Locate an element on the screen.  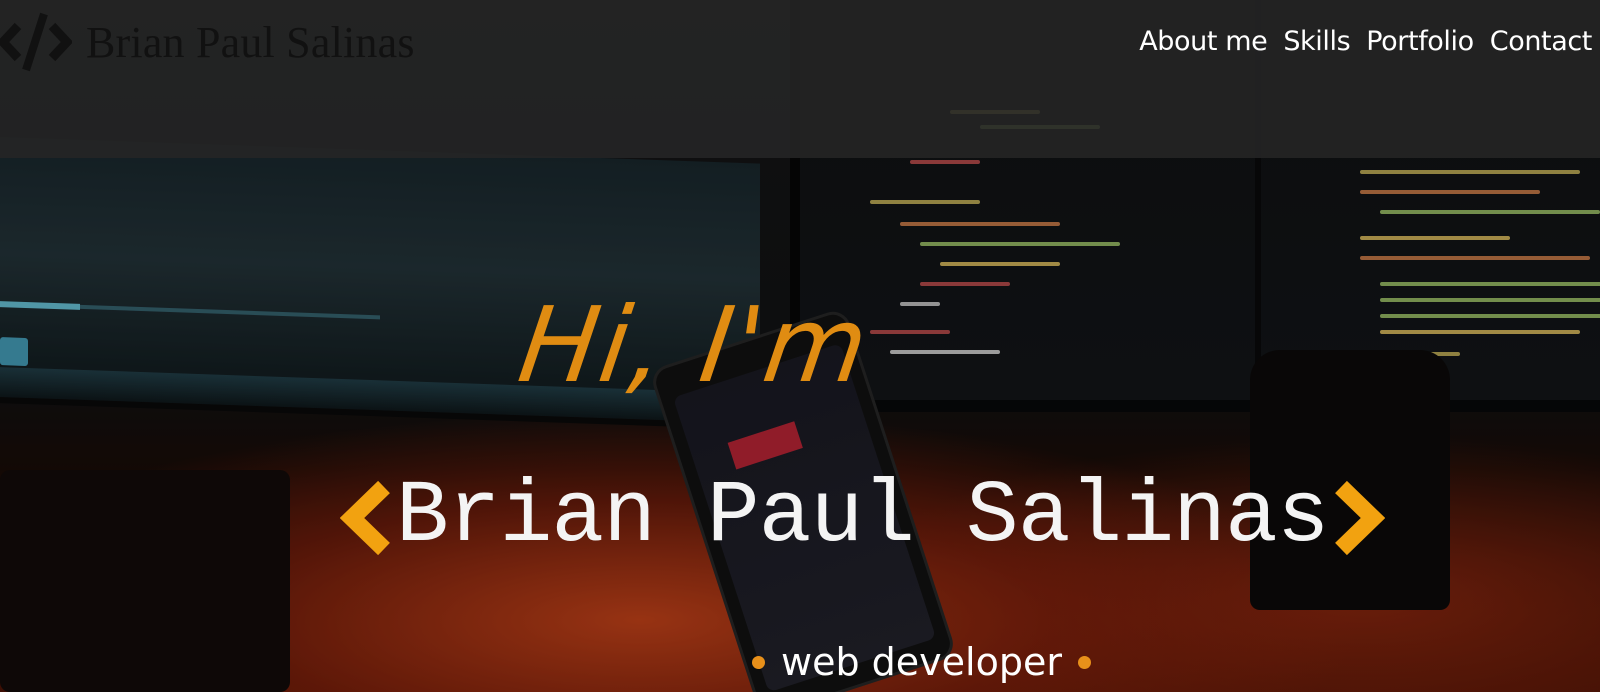
hero-name: Brian Paul Salinas is located at coordinates (863, 517).